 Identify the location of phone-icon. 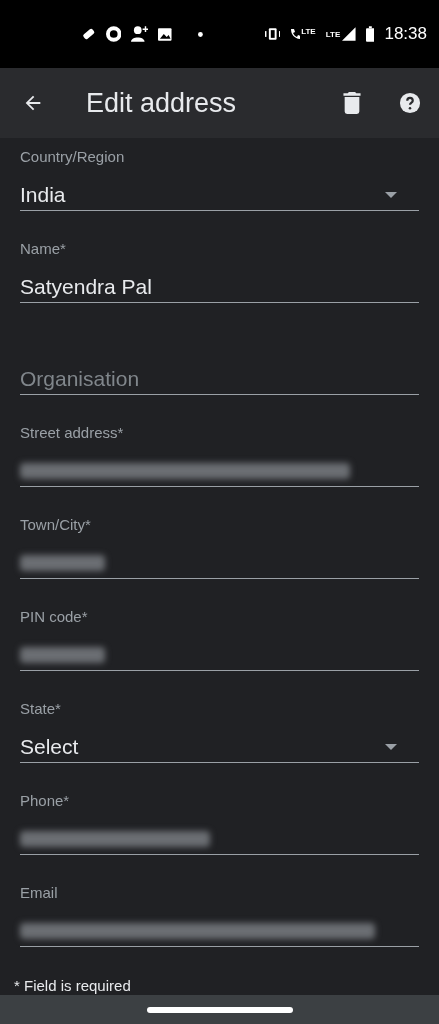
(295, 34).